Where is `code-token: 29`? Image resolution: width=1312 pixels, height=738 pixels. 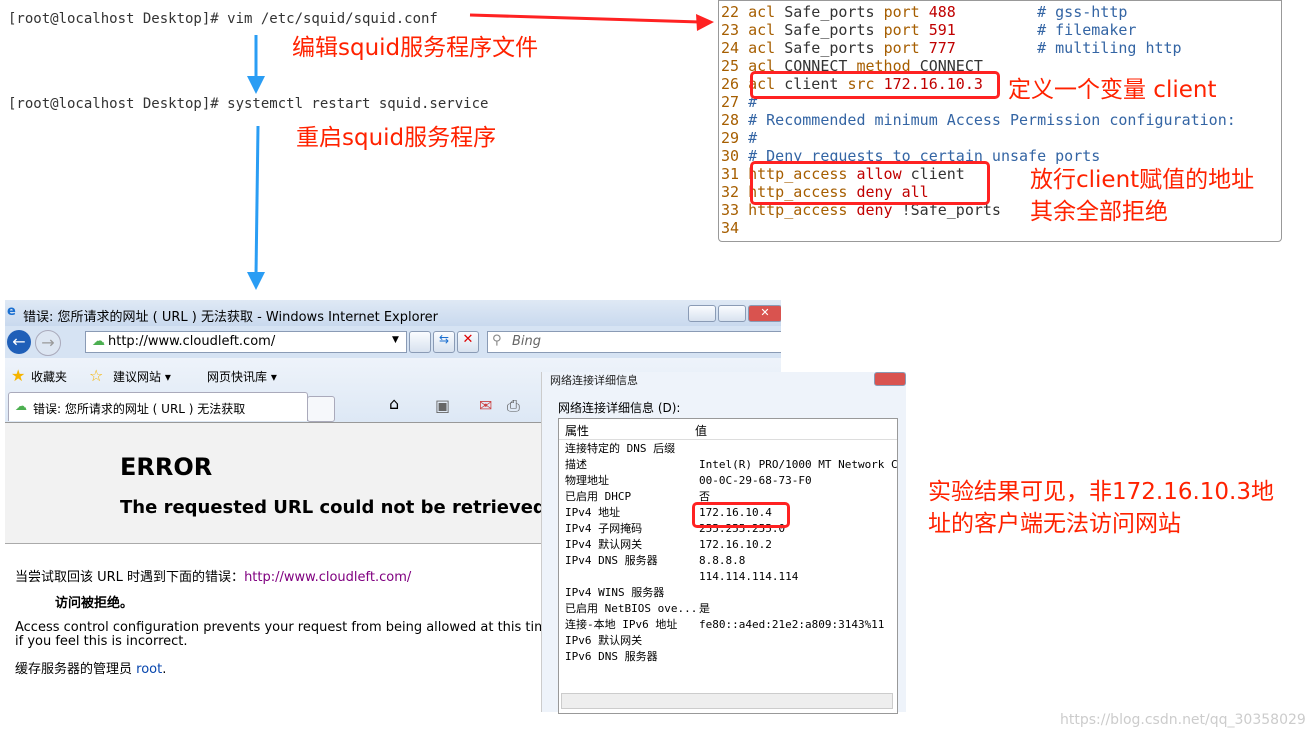
code-token: 29 is located at coordinates (735, 138).